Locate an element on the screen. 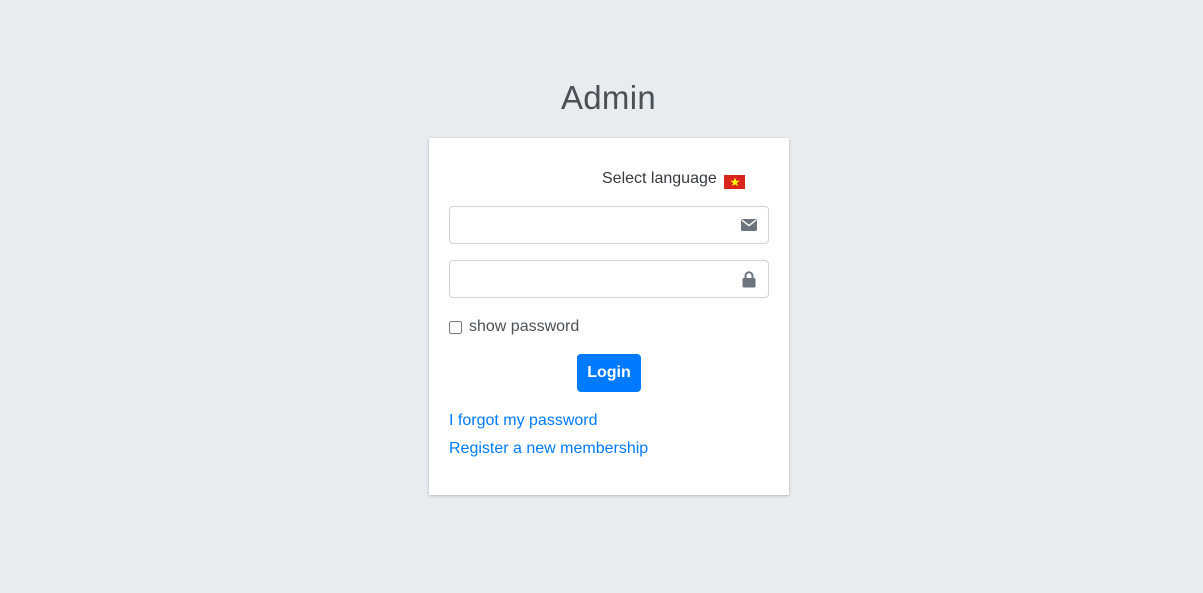 The image size is (1203, 593). star-icon is located at coordinates (734, 182).